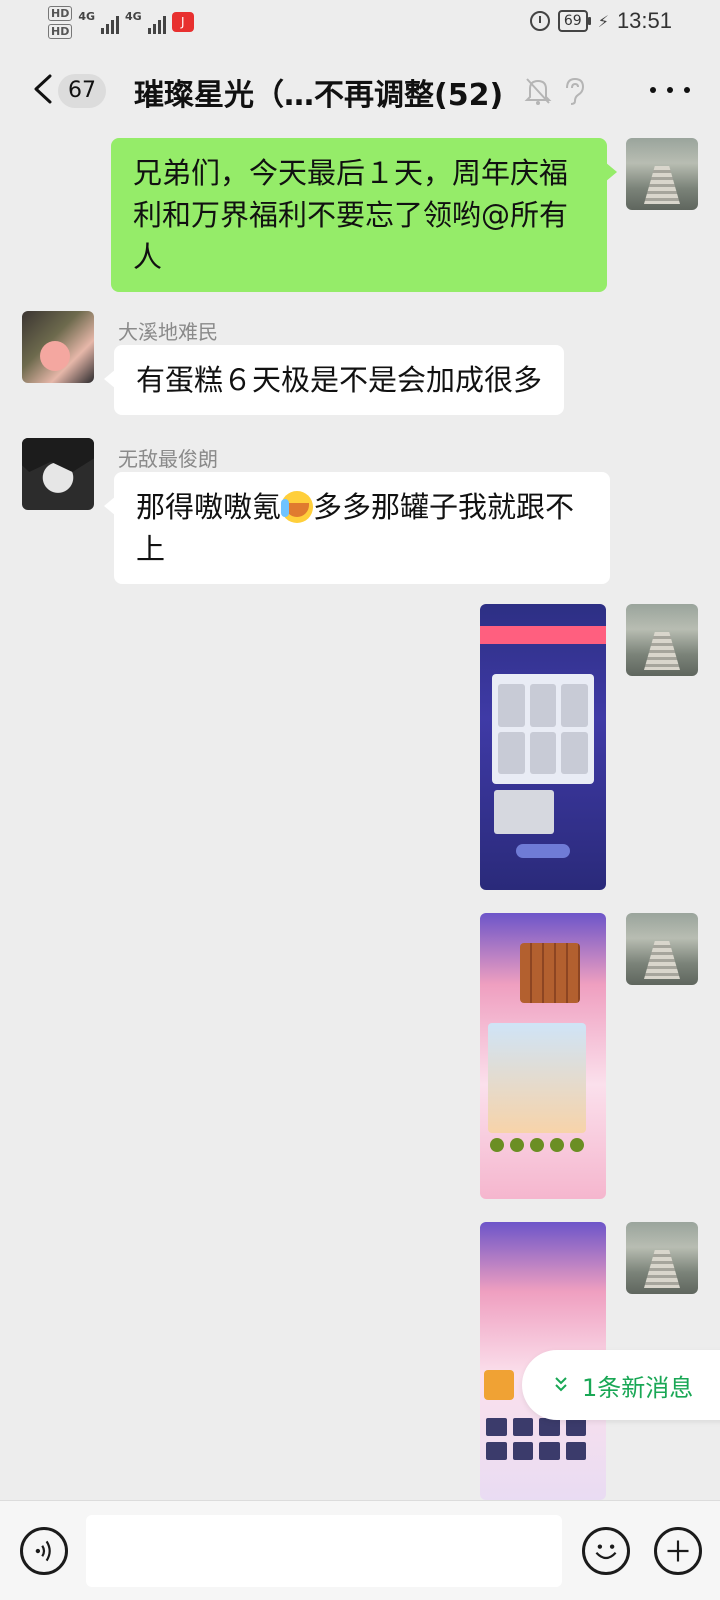  Describe the element at coordinates (638, 1388) in the screenshot. I see `new-message-label: 1条新消息` at that location.